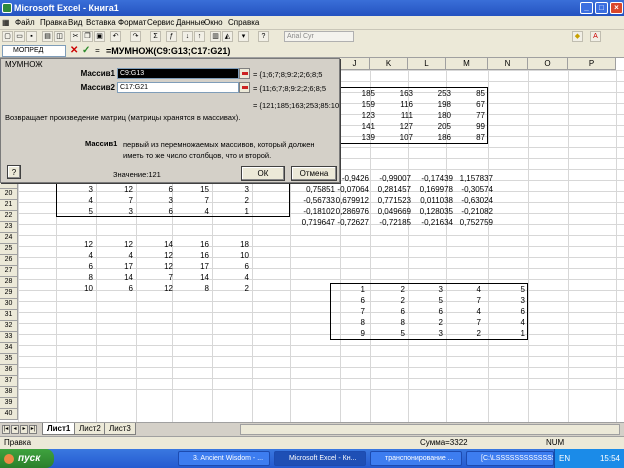  What do you see at coordinates (508, 64) in the screenshot?
I see `col-header-n: N` at bounding box center [508, 64].